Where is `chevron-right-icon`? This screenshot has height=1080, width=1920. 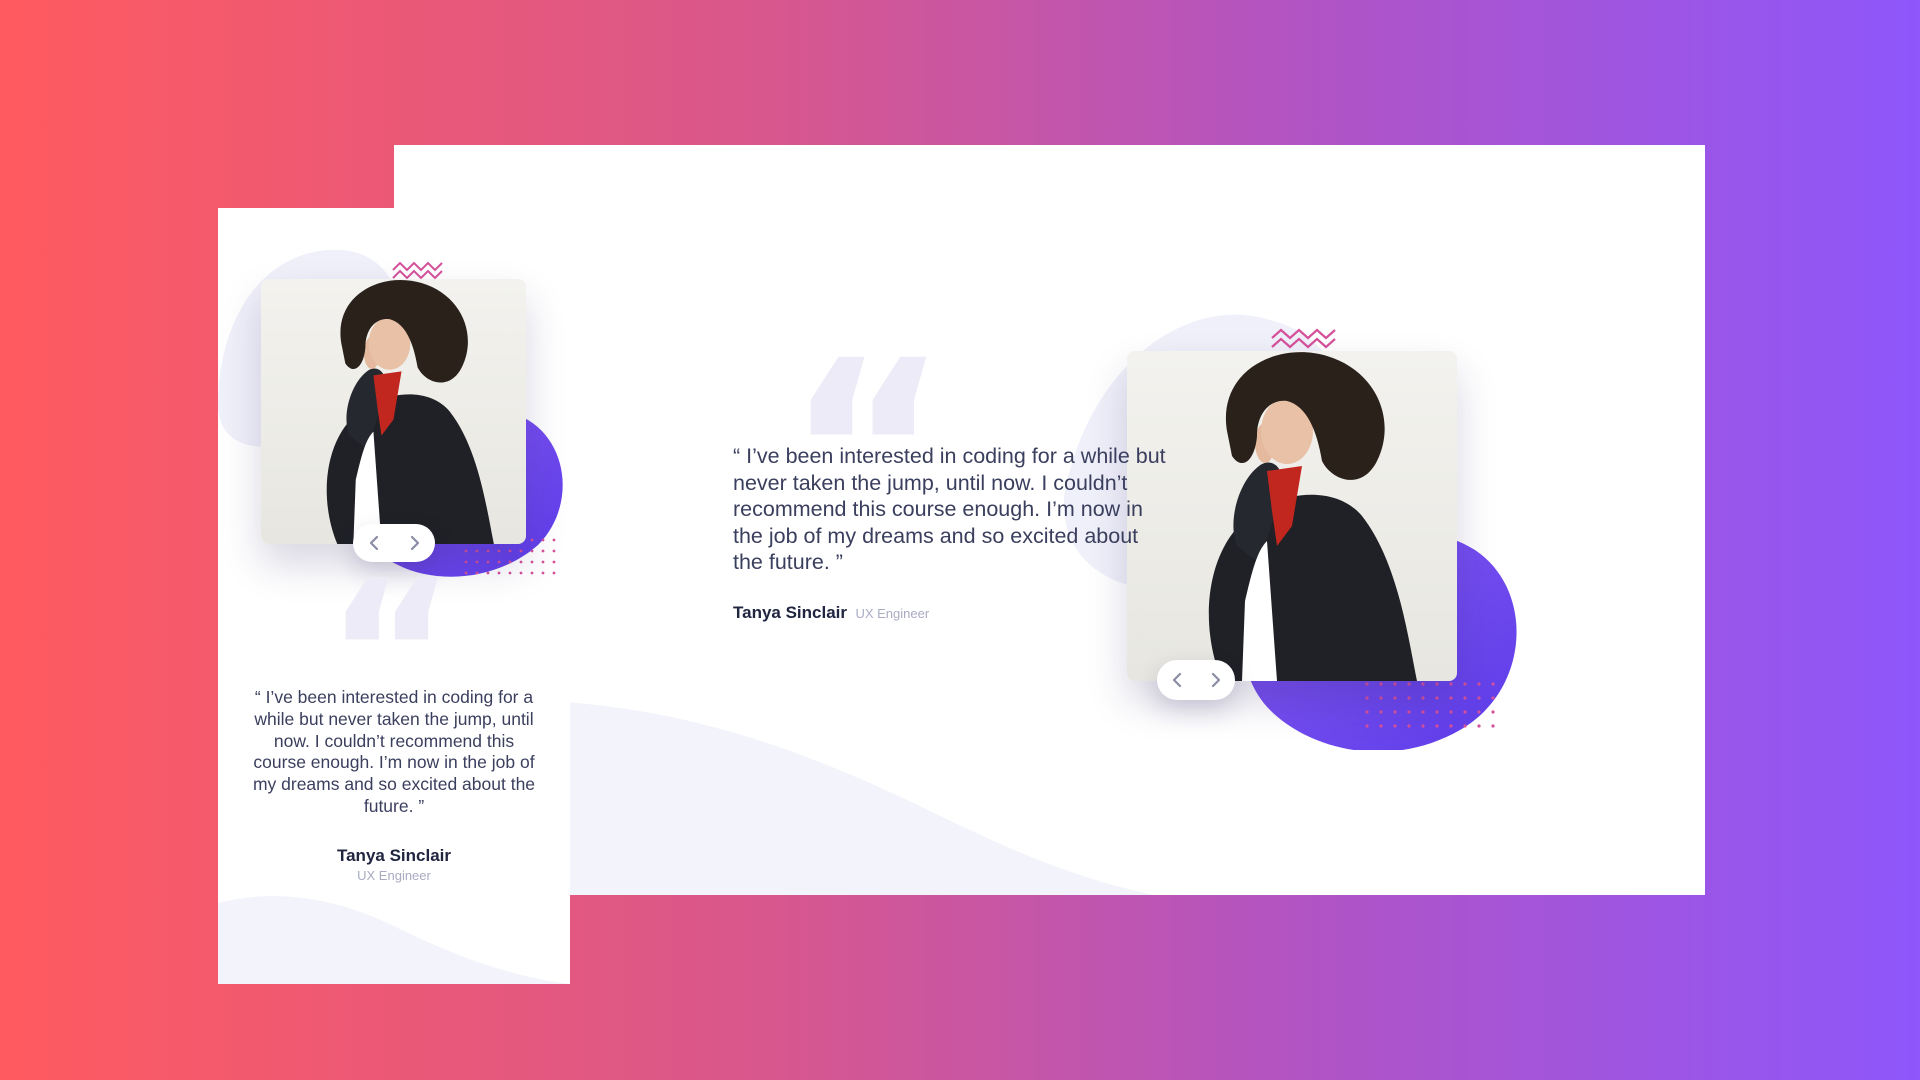 chevron-right-icon is located at coordinates (1215, 680).